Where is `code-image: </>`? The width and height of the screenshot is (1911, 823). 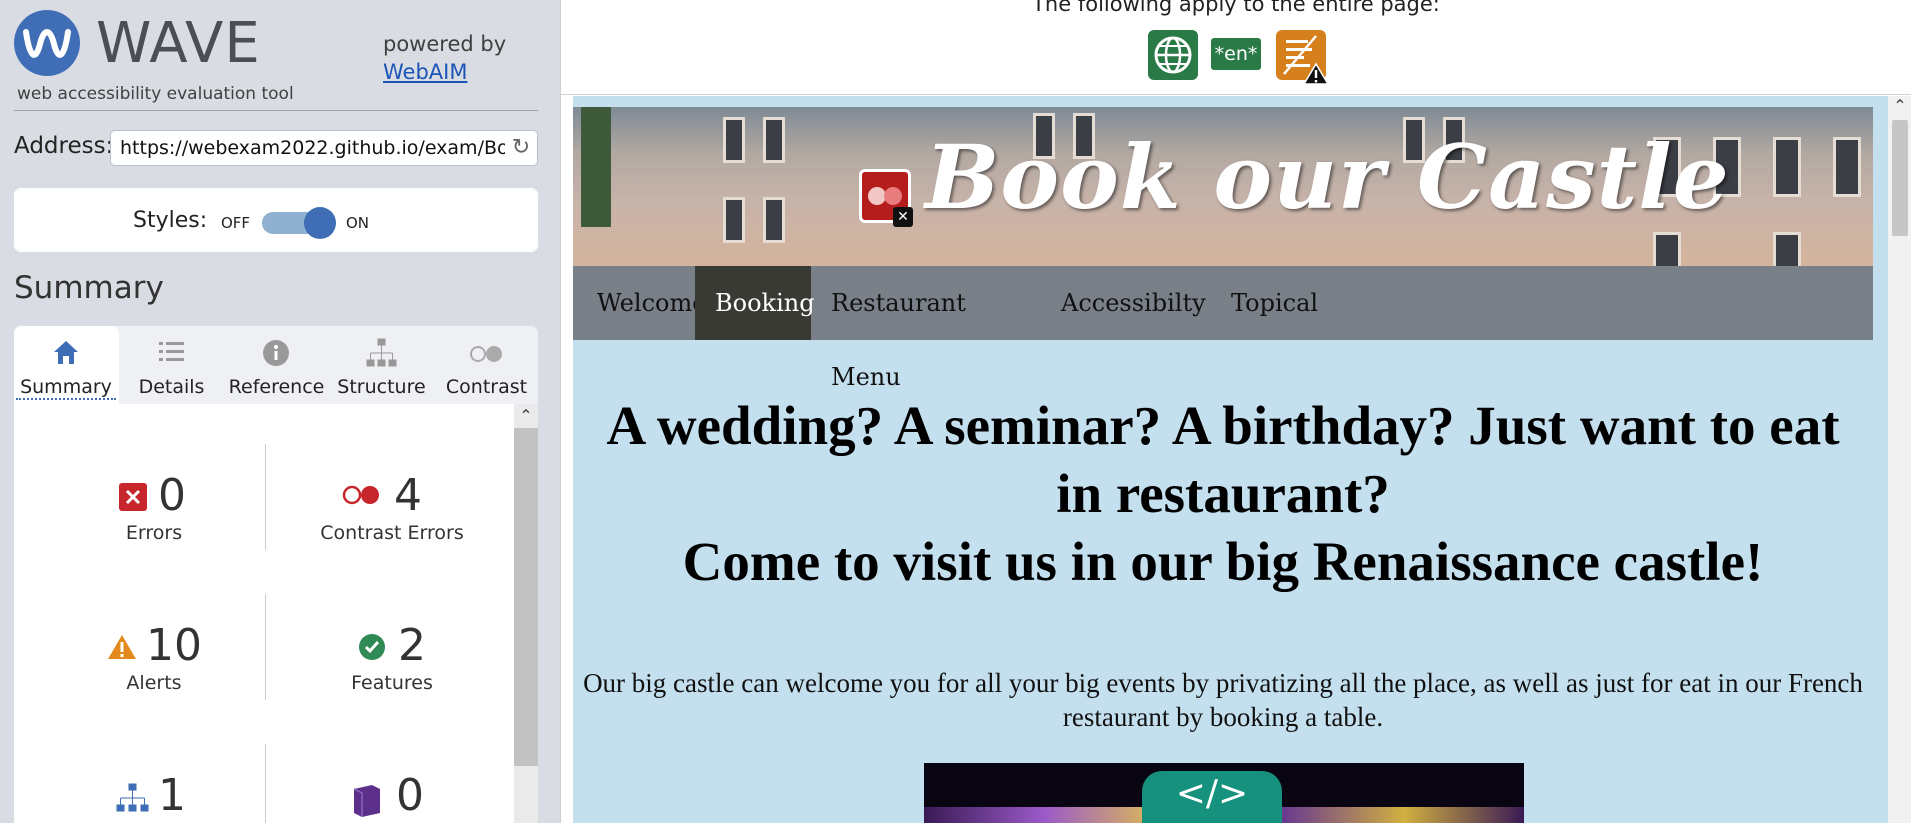
code-image: </> is located at coordinates (1224, 793).